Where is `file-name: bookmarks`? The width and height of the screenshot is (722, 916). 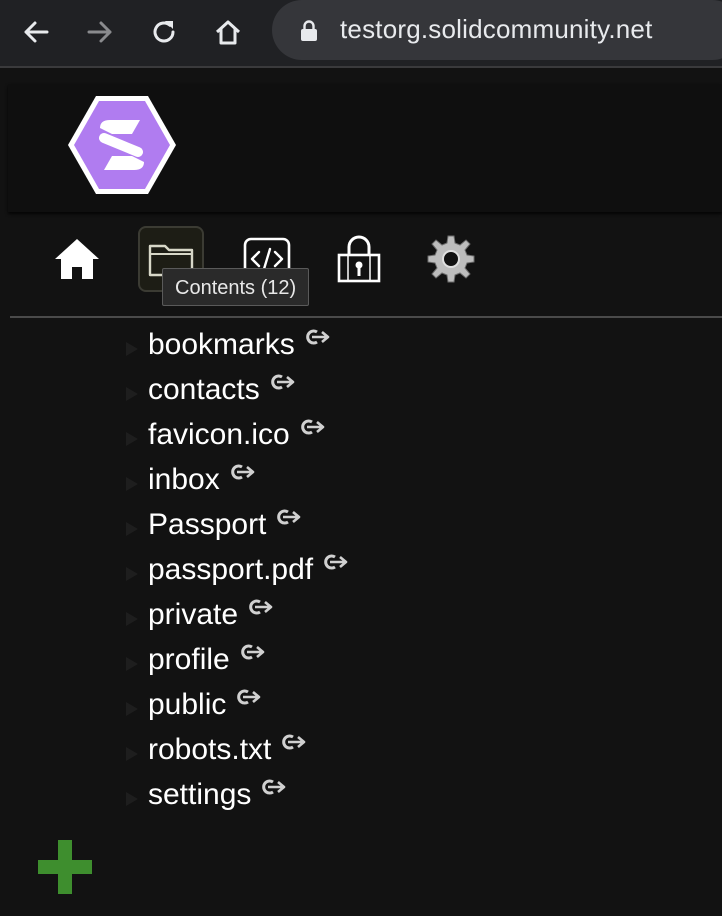 file-name: bookmarks is located at coordinates (221, 344).